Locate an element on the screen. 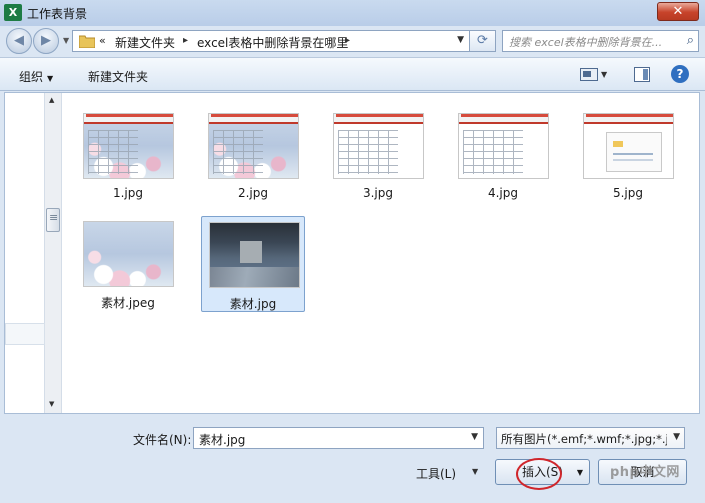  file-item: 3.jpg is located at coordinates (378, 156).